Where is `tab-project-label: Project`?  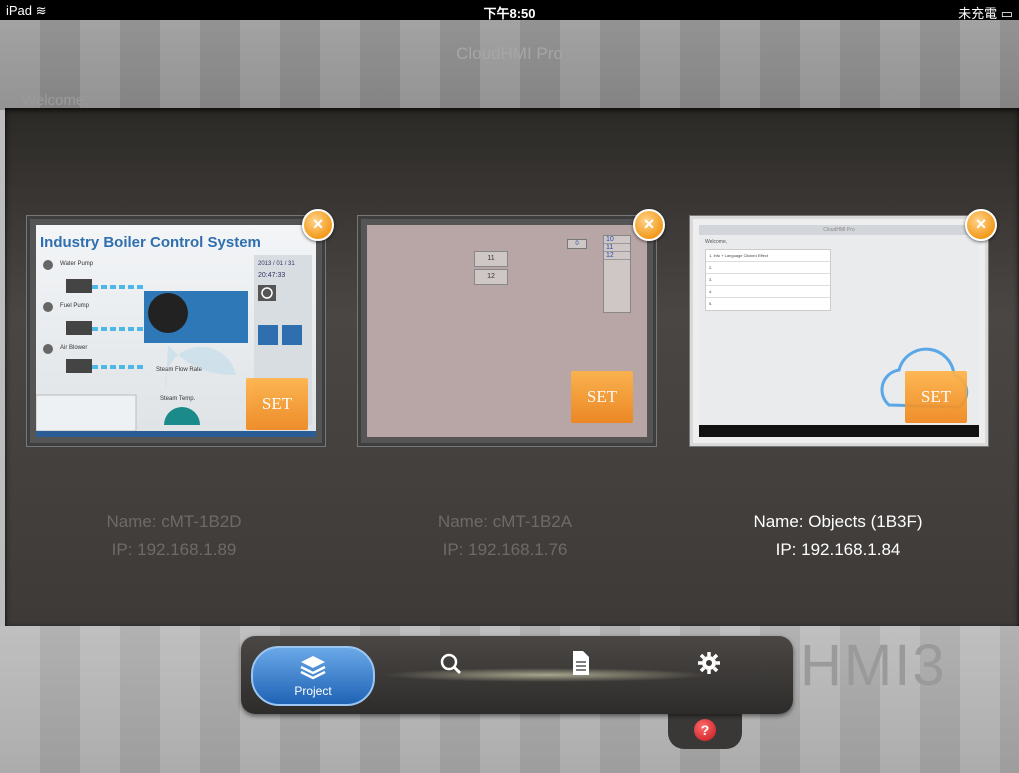 tab-project-label: Project is located at coordinates (313, 691).